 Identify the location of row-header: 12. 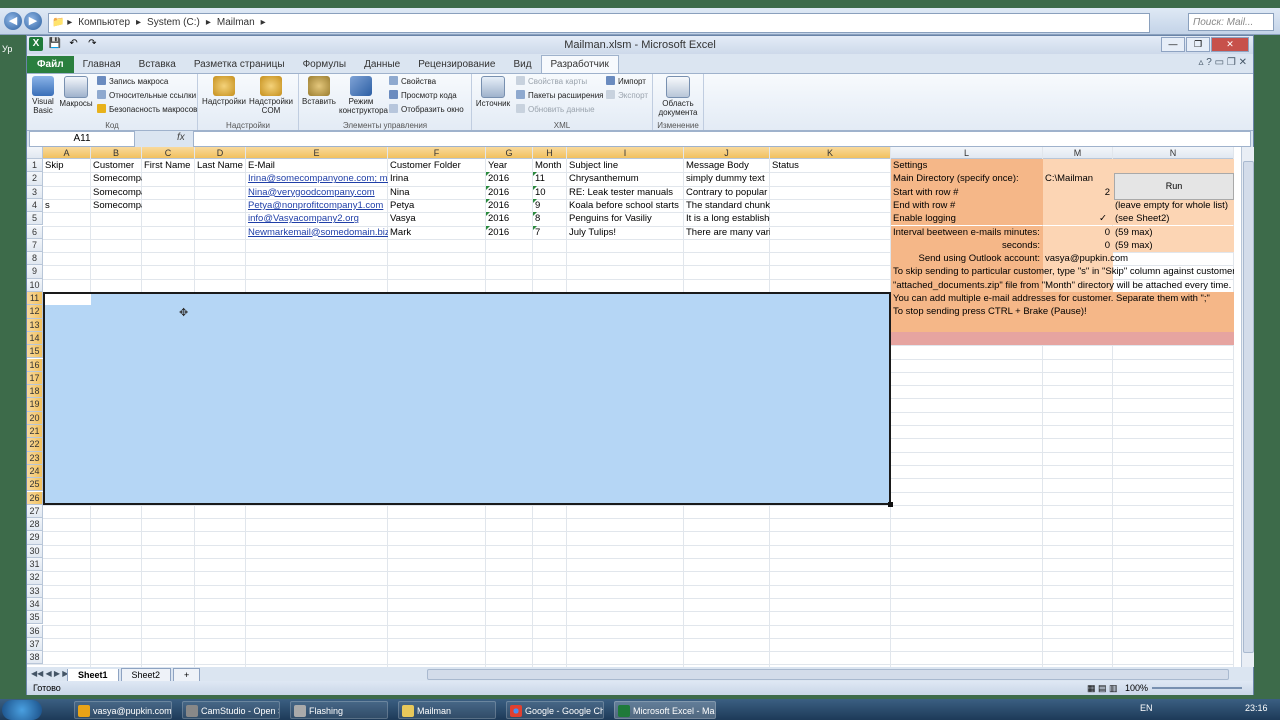
(35, 312).